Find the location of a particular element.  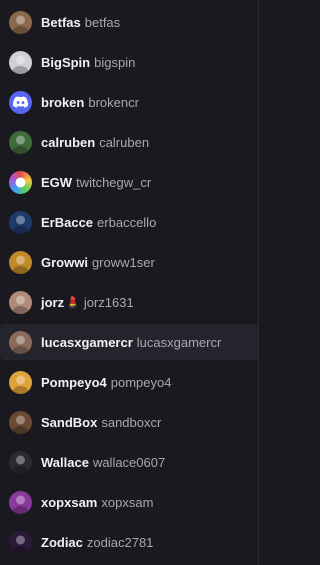

member-row-sandboxcr: SandBox sandboxcr is located at coordinates (129, 422).